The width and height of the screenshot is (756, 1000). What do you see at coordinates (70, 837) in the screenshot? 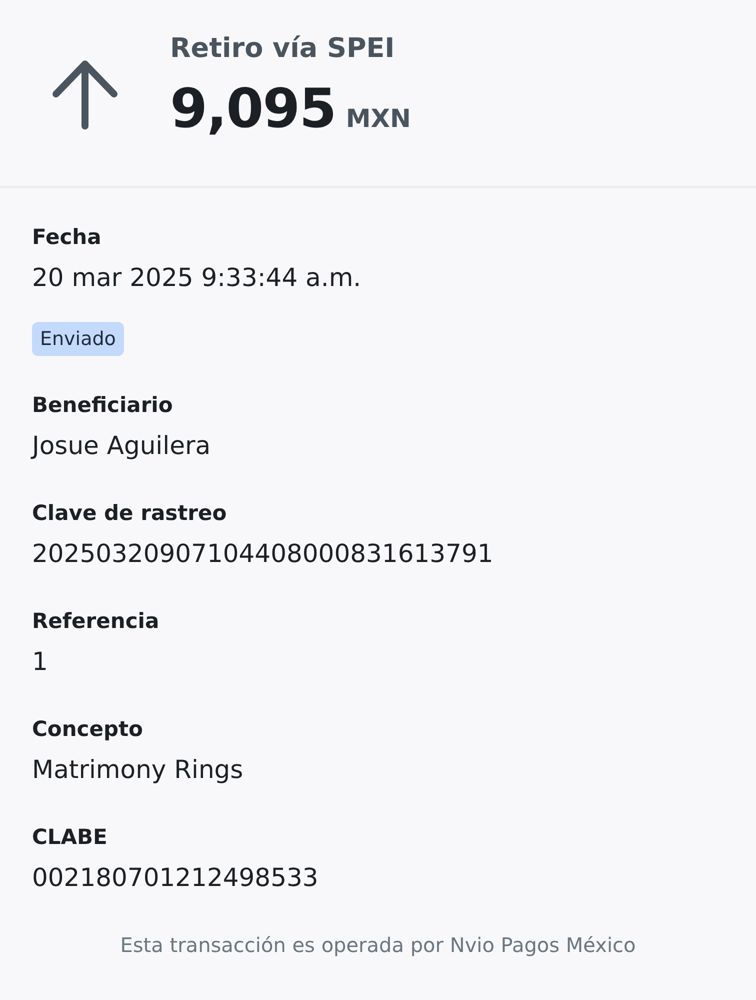
I see `field-label: CLABE` at bounding box center [70, 837].